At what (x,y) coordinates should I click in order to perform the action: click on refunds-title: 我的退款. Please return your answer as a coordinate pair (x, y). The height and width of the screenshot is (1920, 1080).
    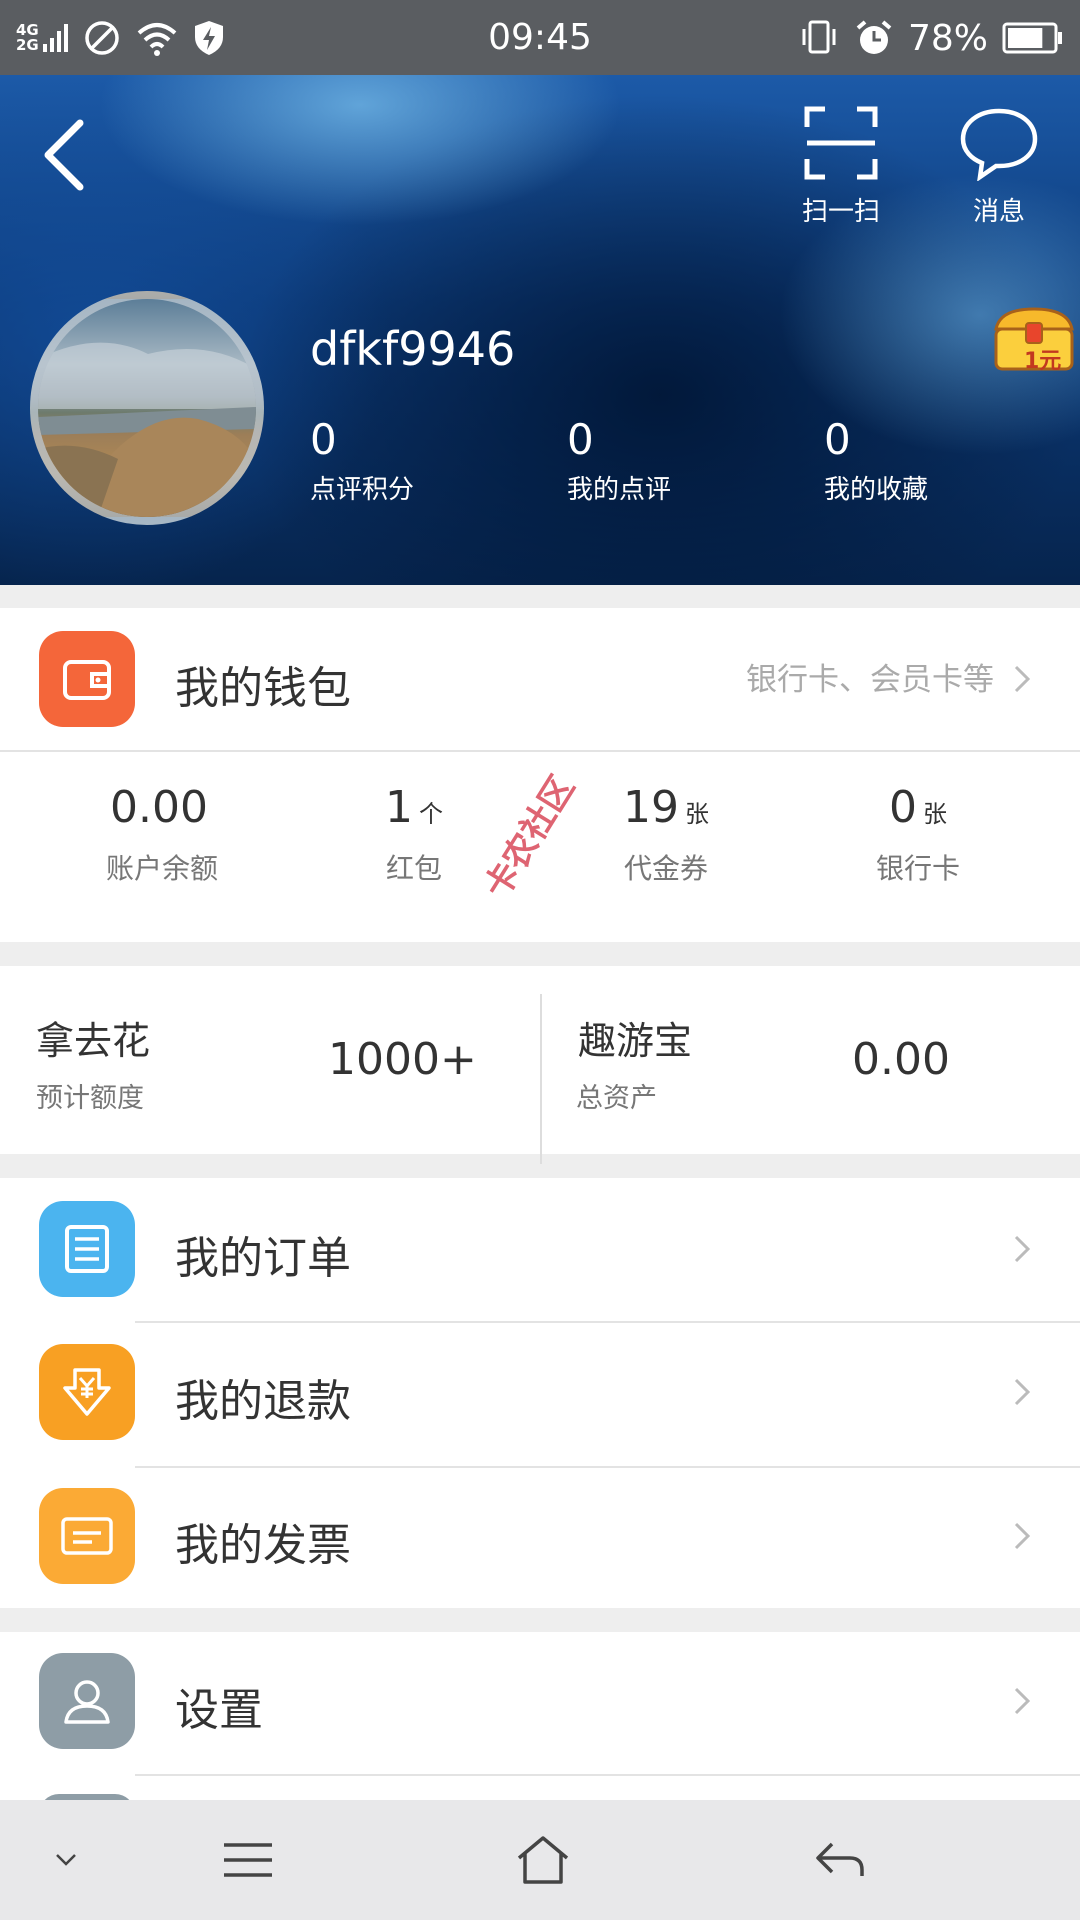
    Looking at the image, I should click on (263, 1401).